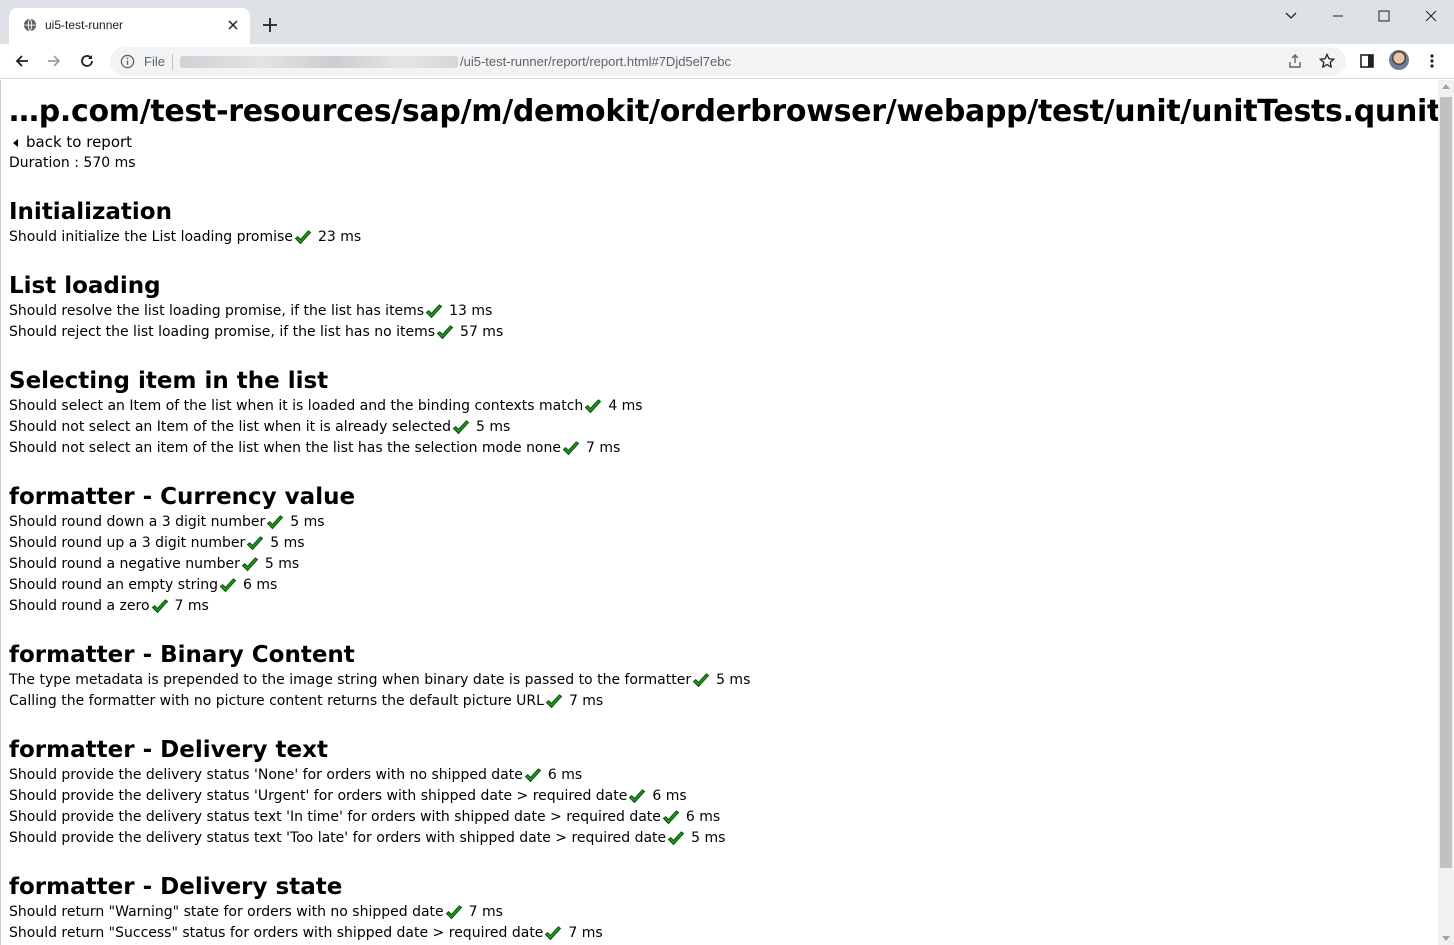  What do you see at coordinates (1327, 61) in the screenshot?
I see `star-bookmark-icon` at bounding box center [1327, 61].